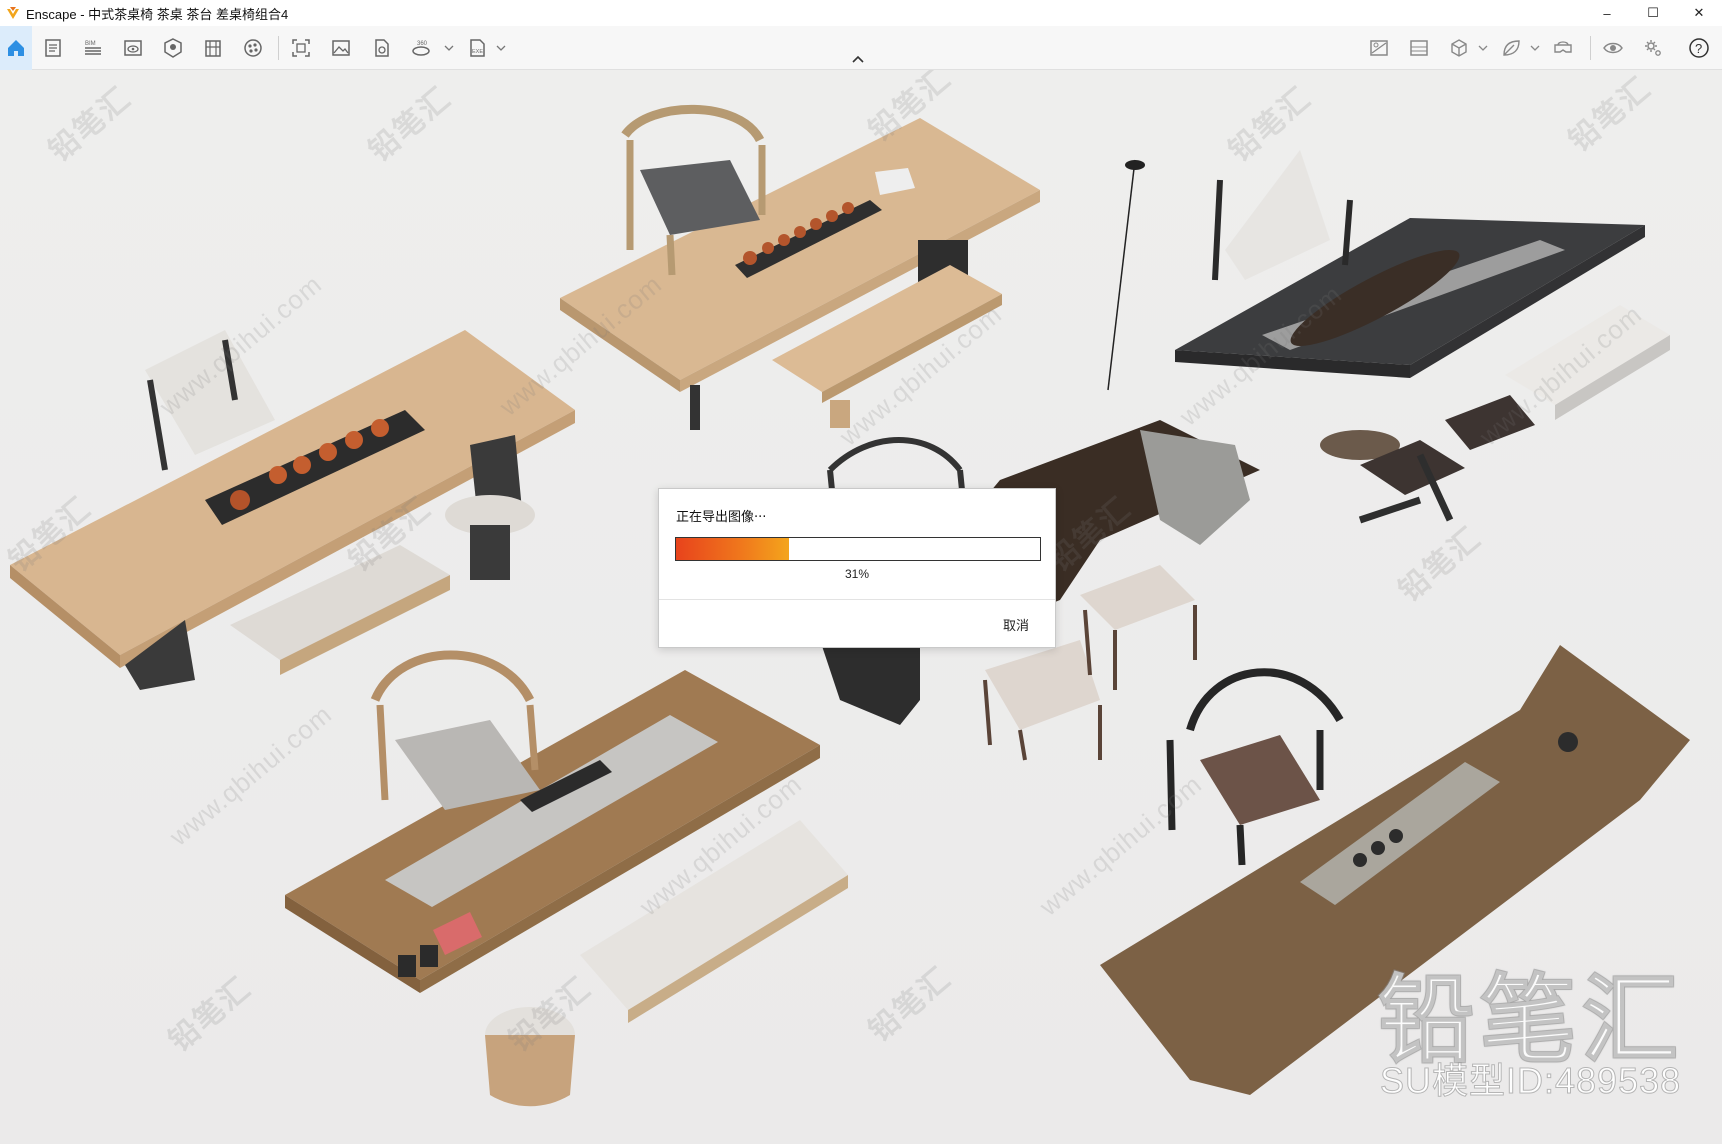 The image size is (1722, 1144). I want to click on export-button, so click(381, 48).